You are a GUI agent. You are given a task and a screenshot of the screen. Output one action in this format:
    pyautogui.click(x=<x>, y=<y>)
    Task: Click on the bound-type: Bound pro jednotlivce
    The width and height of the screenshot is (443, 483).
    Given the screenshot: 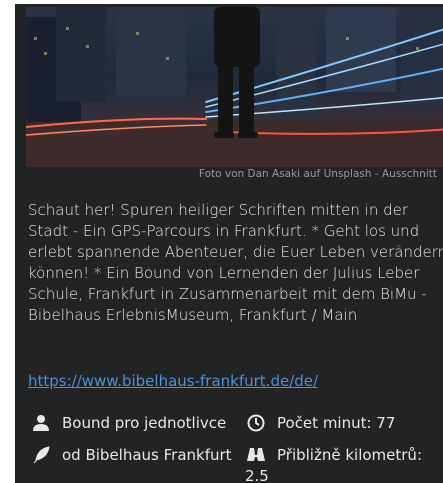 What is the action you would take?
    pyautogui.click(x=128, y=423)
    